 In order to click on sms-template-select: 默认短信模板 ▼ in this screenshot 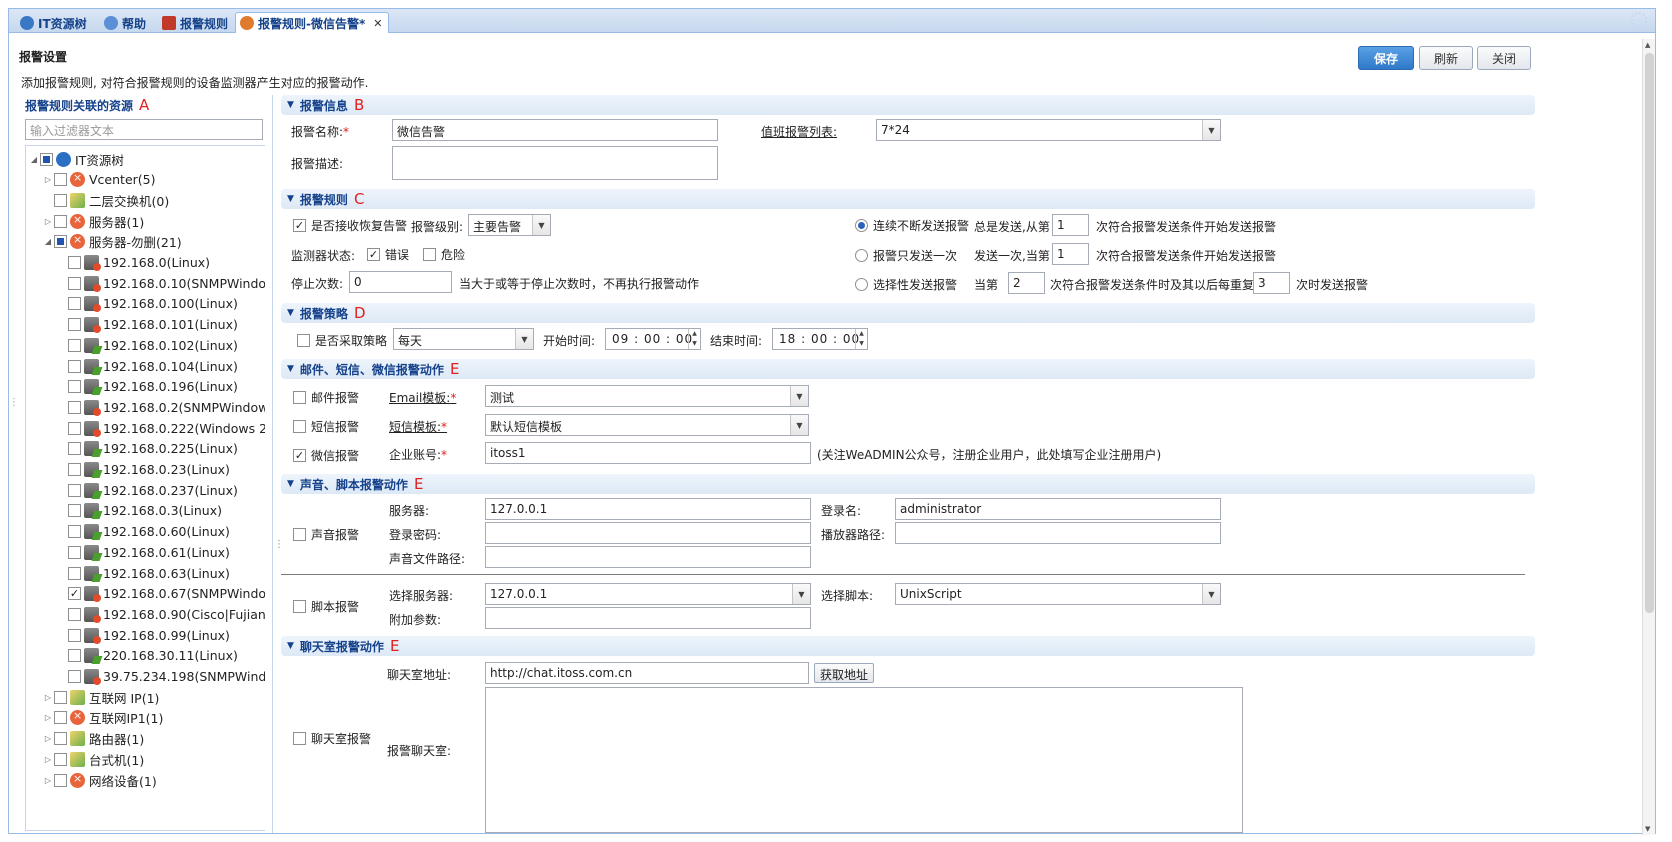, I will do `click(647, 425)`.